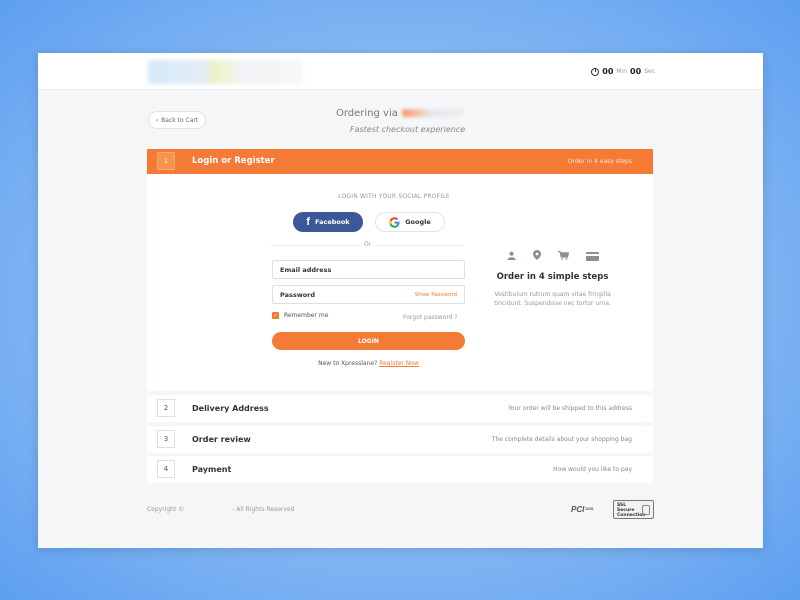 Image resolution: width=800 pixels, height=600 pixels. What do you see at coordinates (646, 510) in the screenshot?
I see `lock-icon` at bounding box center [646, 510].